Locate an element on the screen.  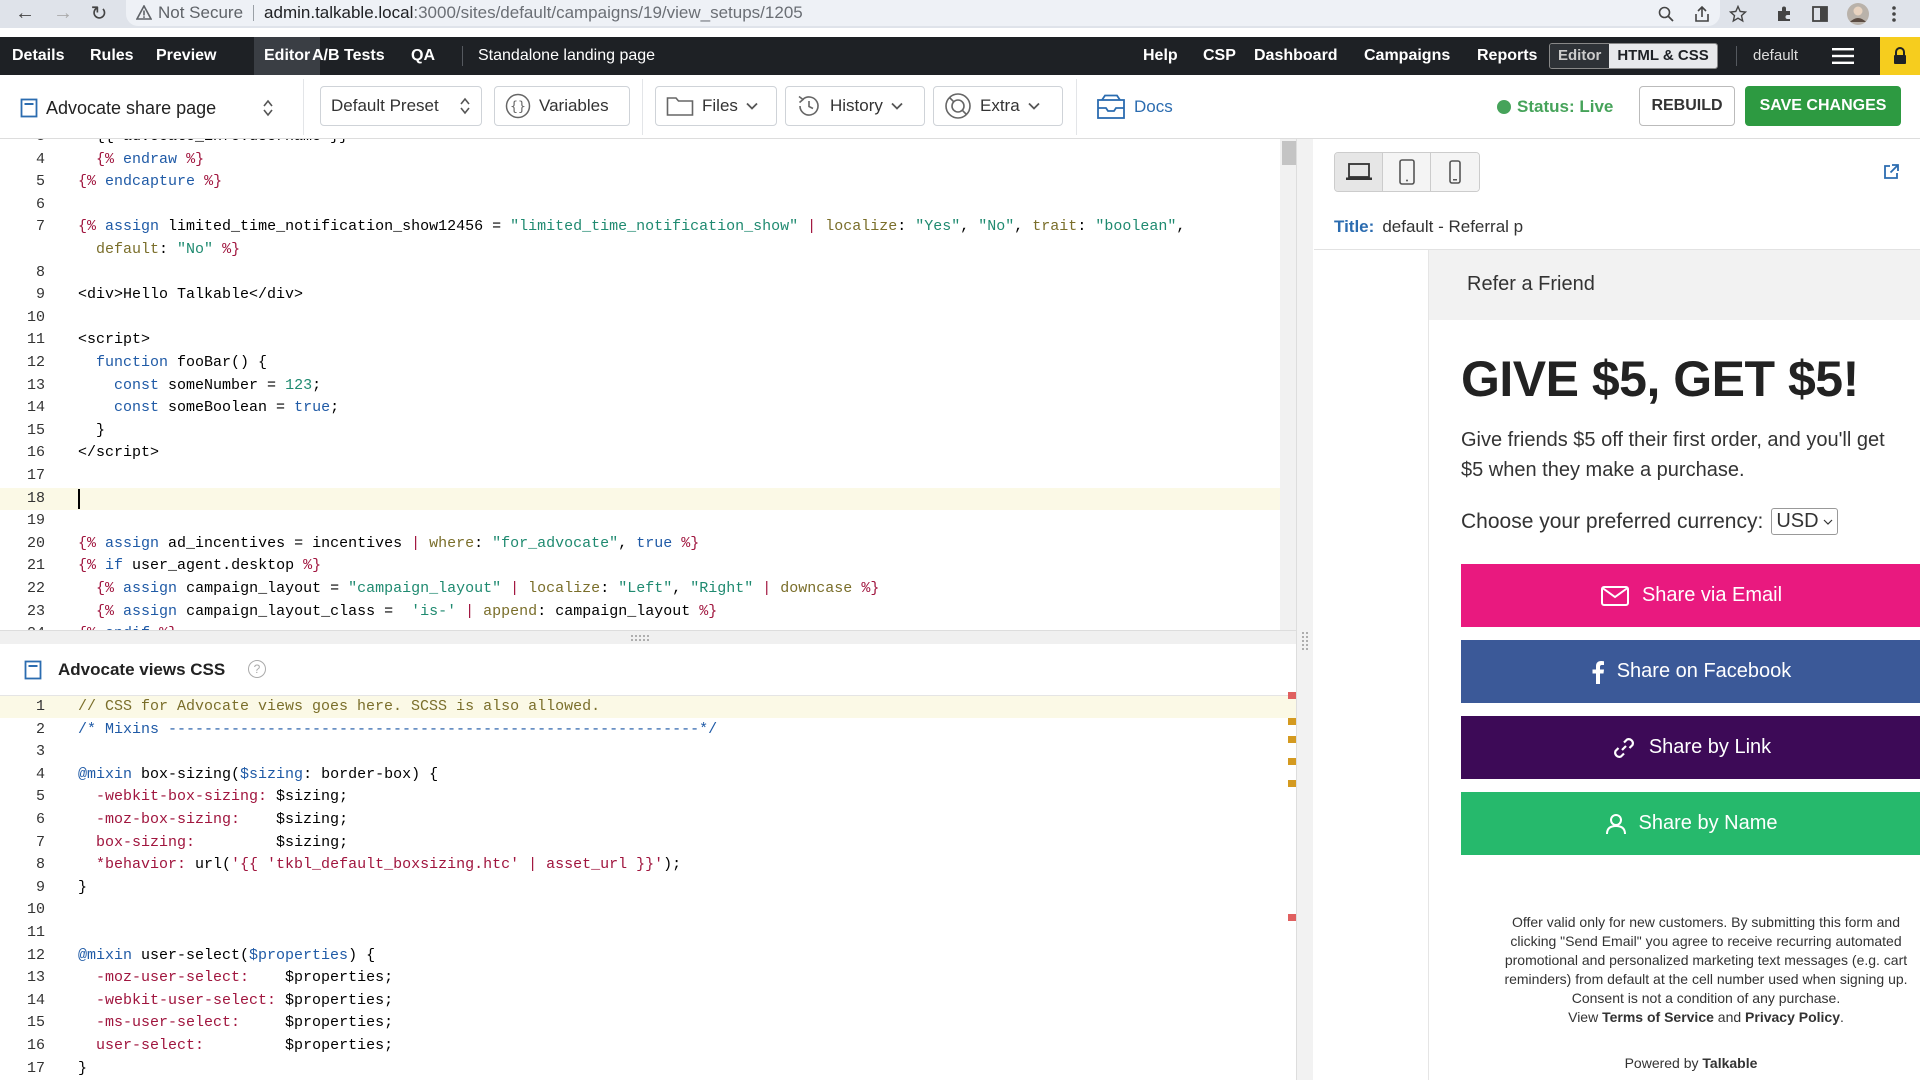
share-icon is located at coordinates (1702, 14).